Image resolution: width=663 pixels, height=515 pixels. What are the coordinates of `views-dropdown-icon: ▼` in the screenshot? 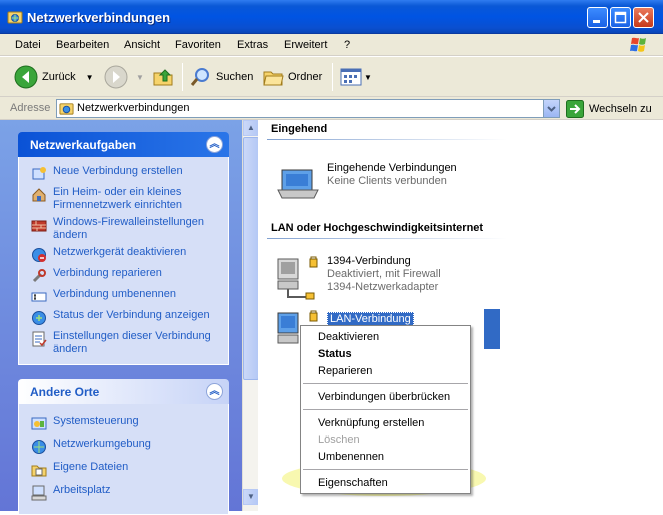 It's located at (368, 77).